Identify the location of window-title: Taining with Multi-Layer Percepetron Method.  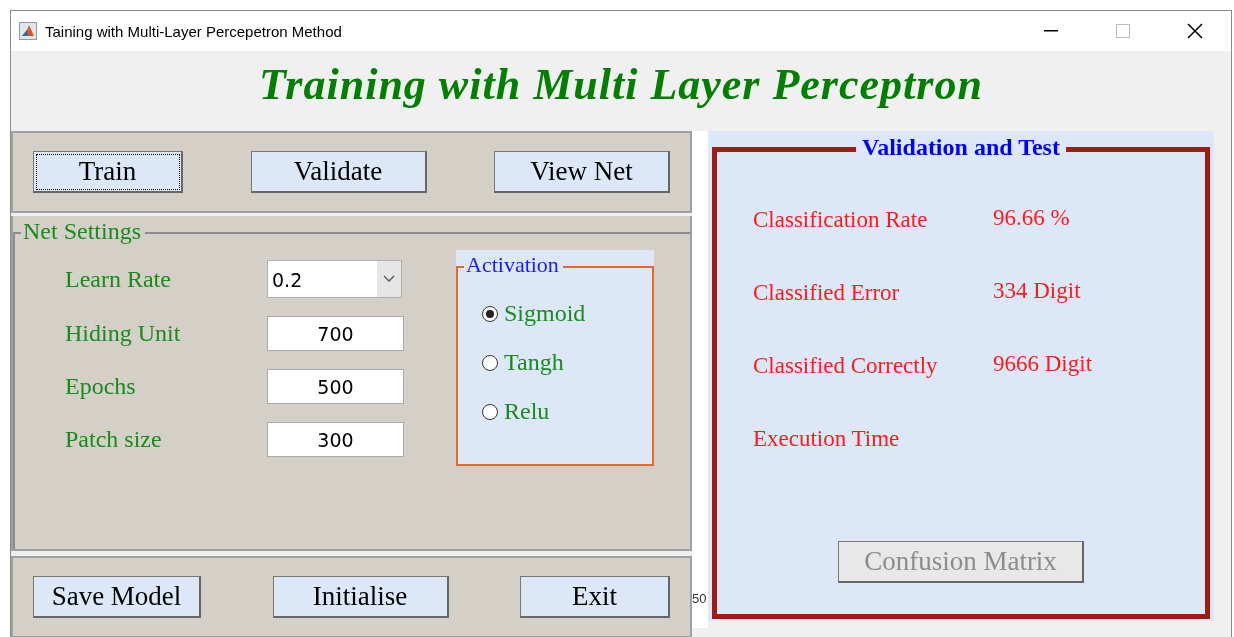
(194, 31).